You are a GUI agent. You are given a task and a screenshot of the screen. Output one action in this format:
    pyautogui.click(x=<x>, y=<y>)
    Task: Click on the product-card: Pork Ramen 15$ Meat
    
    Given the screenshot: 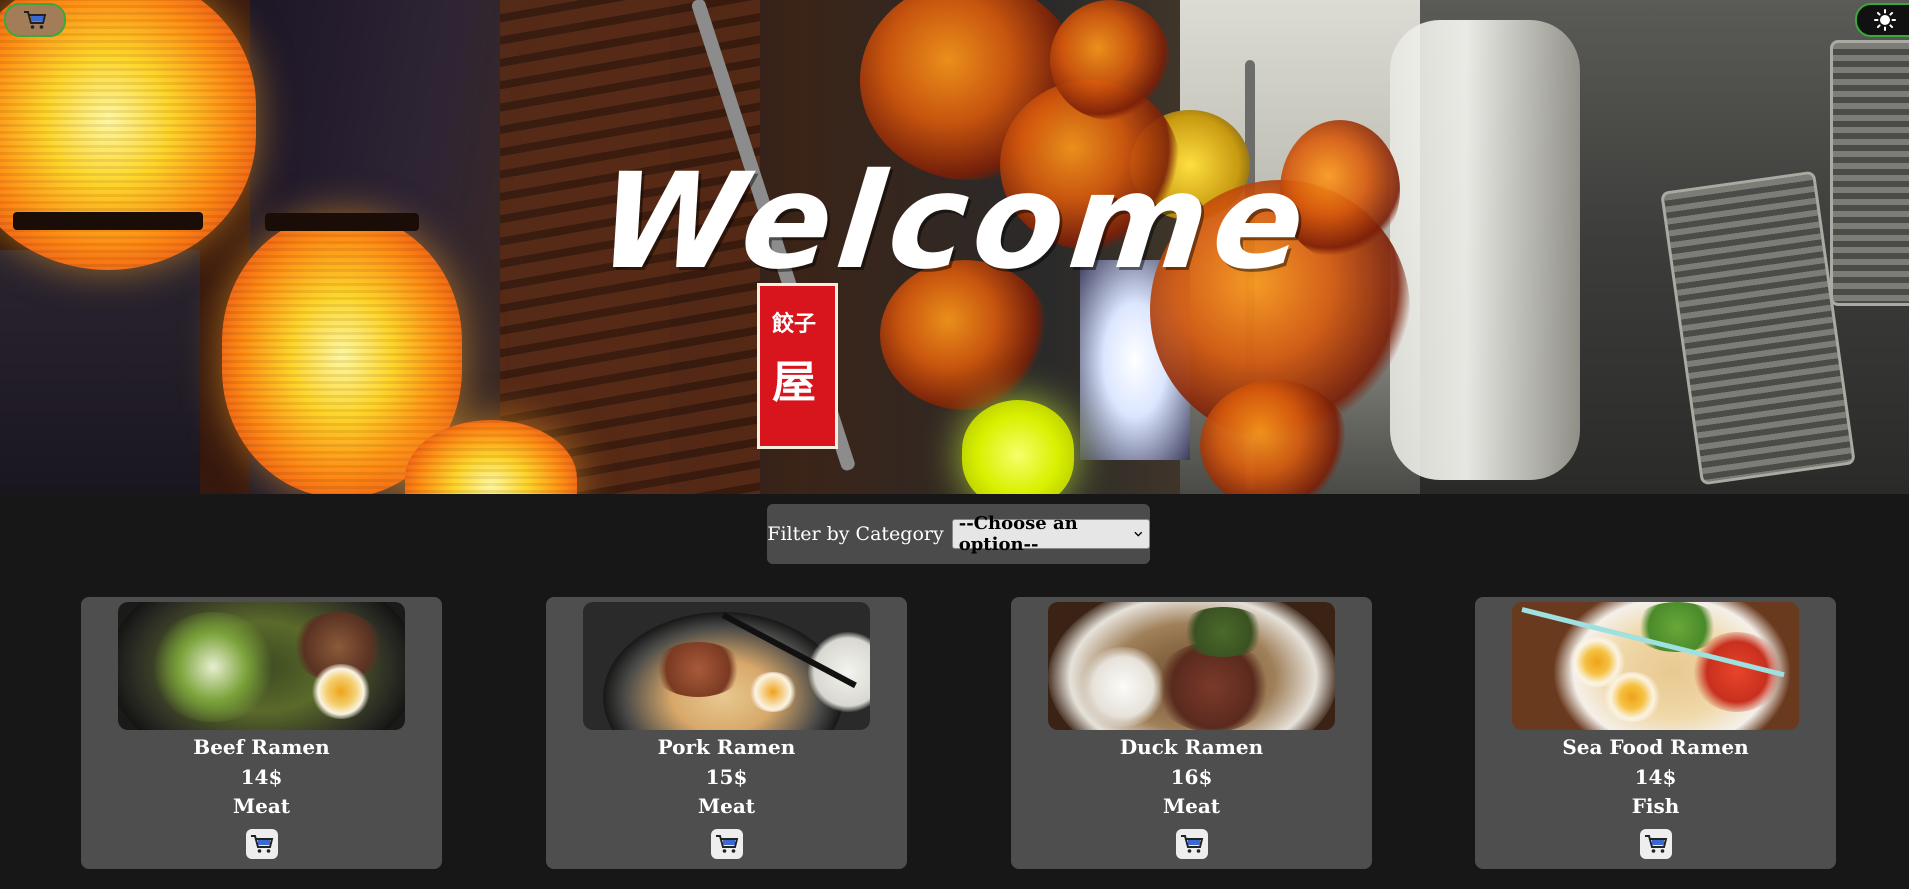 What is the action you would take?
    pyautogui.click(x=726, y=733)
    